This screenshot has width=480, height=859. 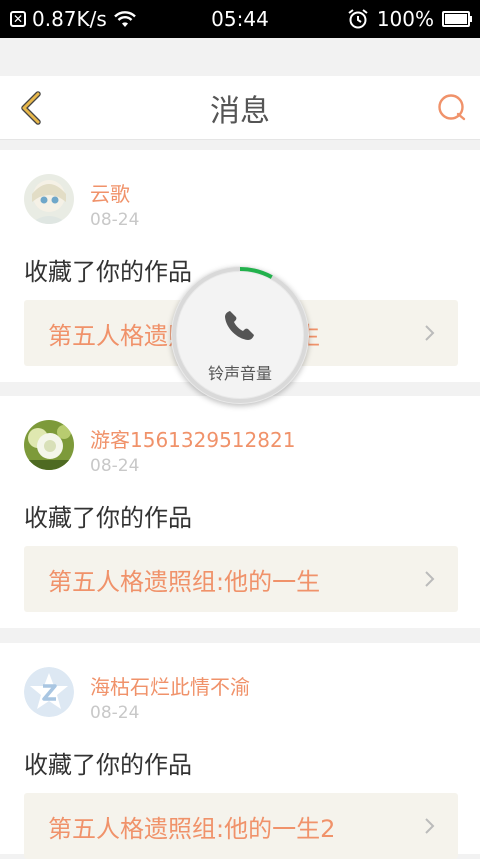 I want to click on status-left: ✕ 0.87K/s, so click(x=73, y=19).